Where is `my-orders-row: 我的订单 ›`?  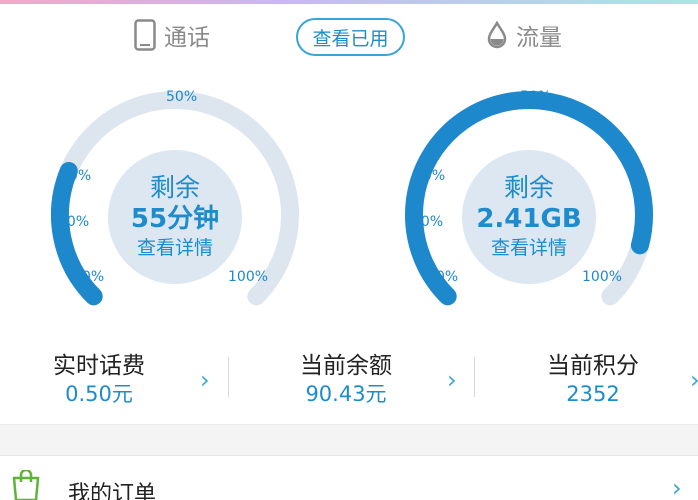 my-orders-row: 我的订单 › is located at coordinates (349, 478).